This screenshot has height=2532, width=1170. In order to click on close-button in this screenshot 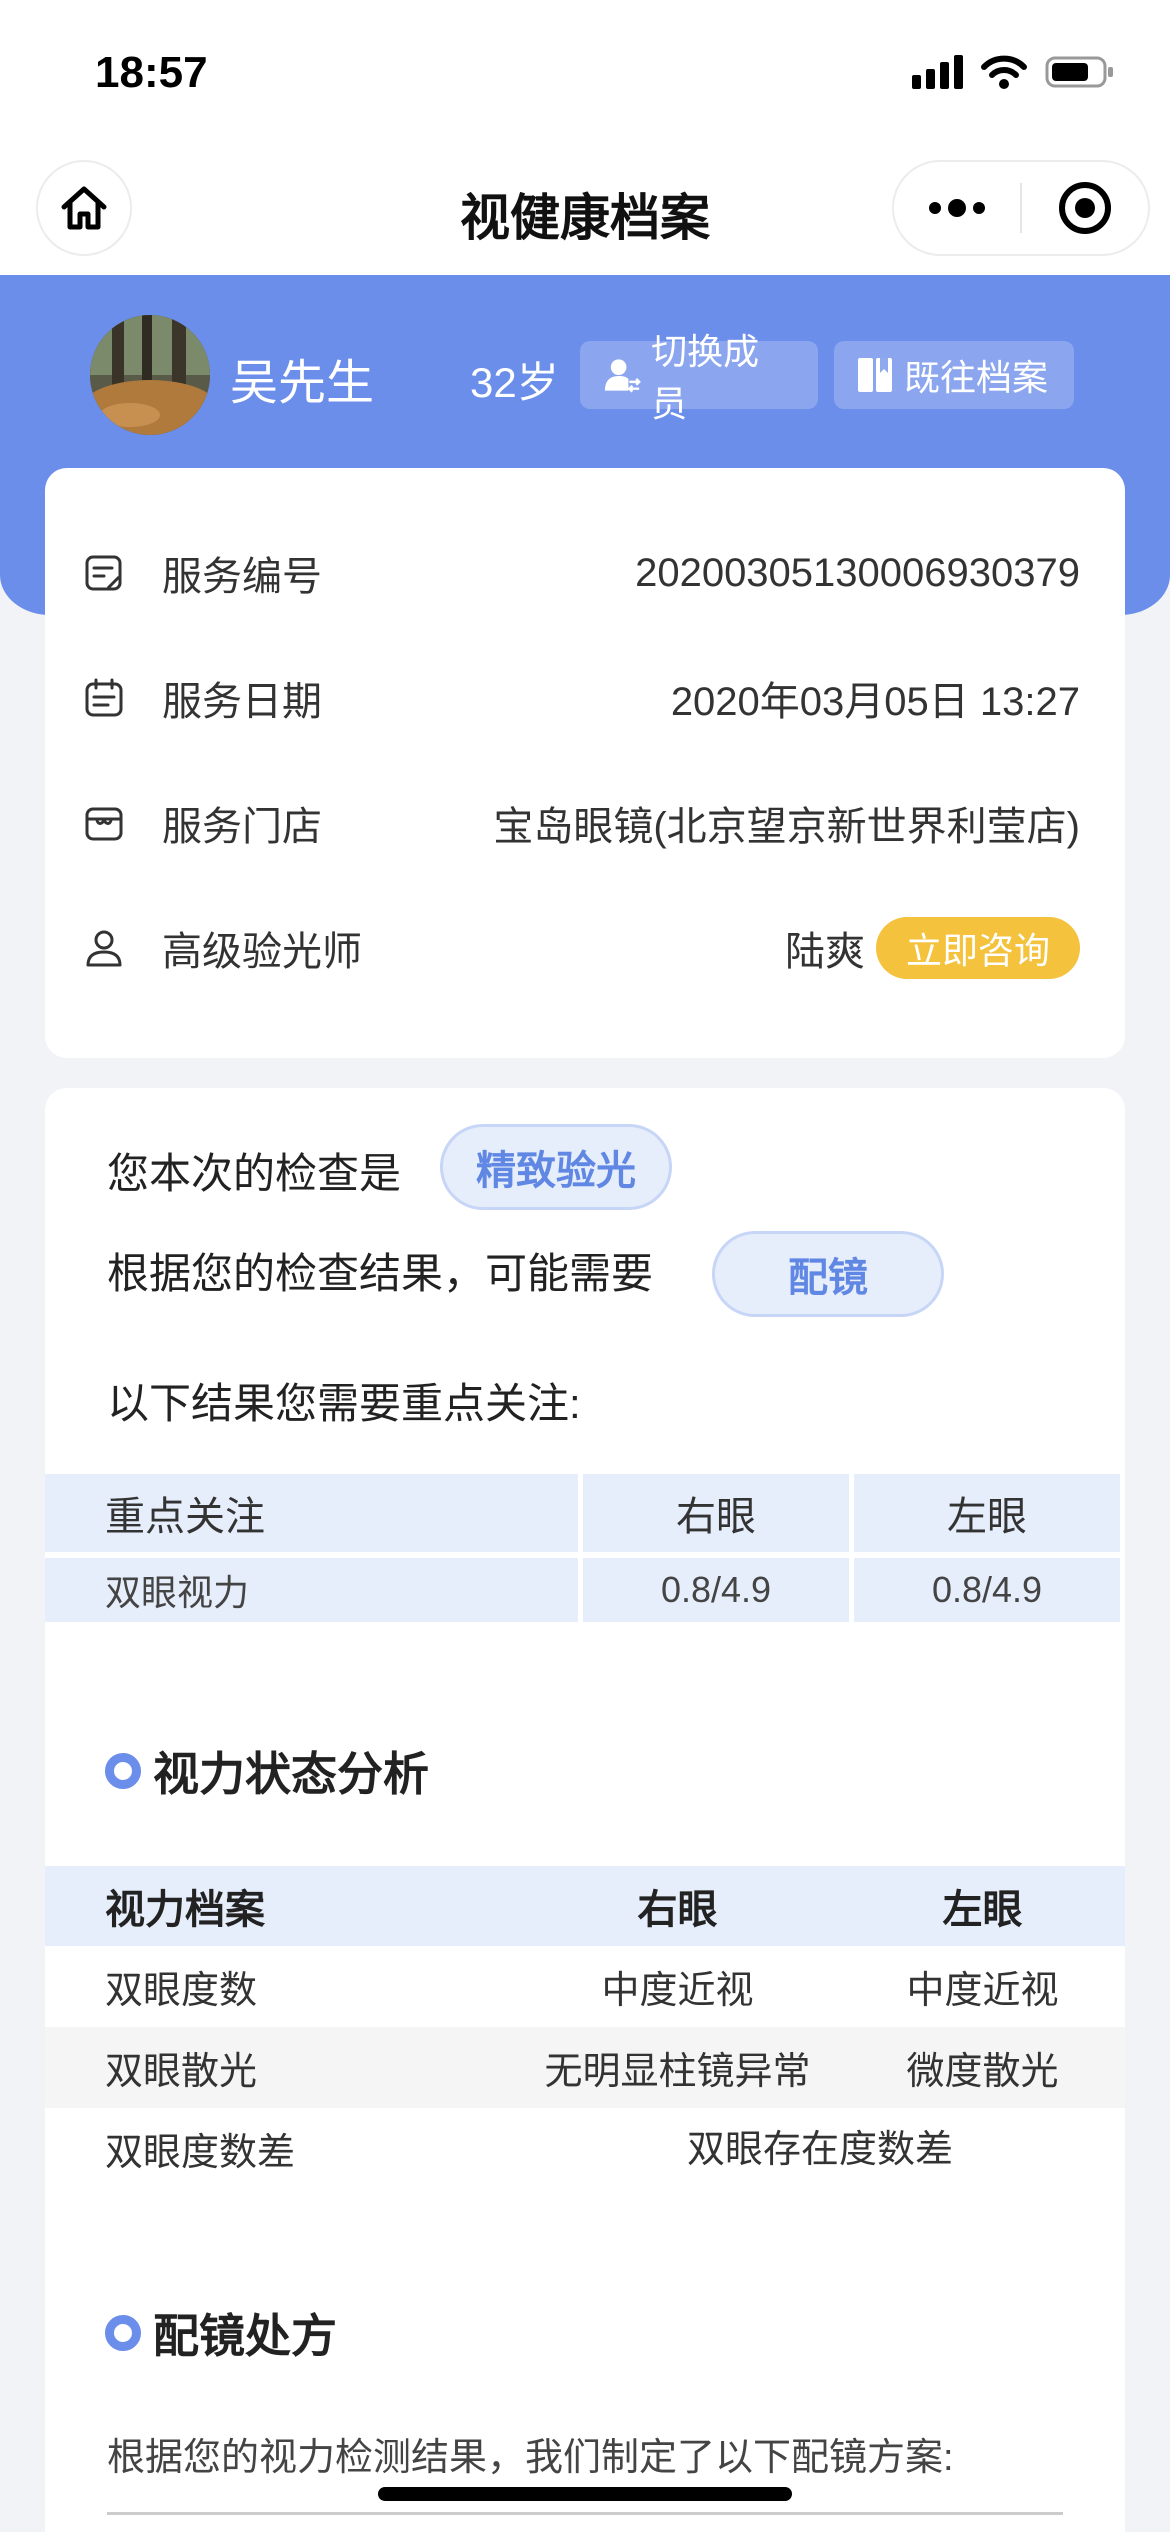, I will do `click(1085, 208)`.